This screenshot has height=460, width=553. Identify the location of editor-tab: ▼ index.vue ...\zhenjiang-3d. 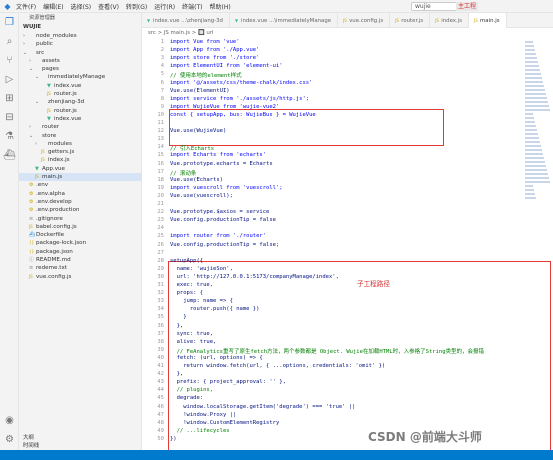
(186, 20).